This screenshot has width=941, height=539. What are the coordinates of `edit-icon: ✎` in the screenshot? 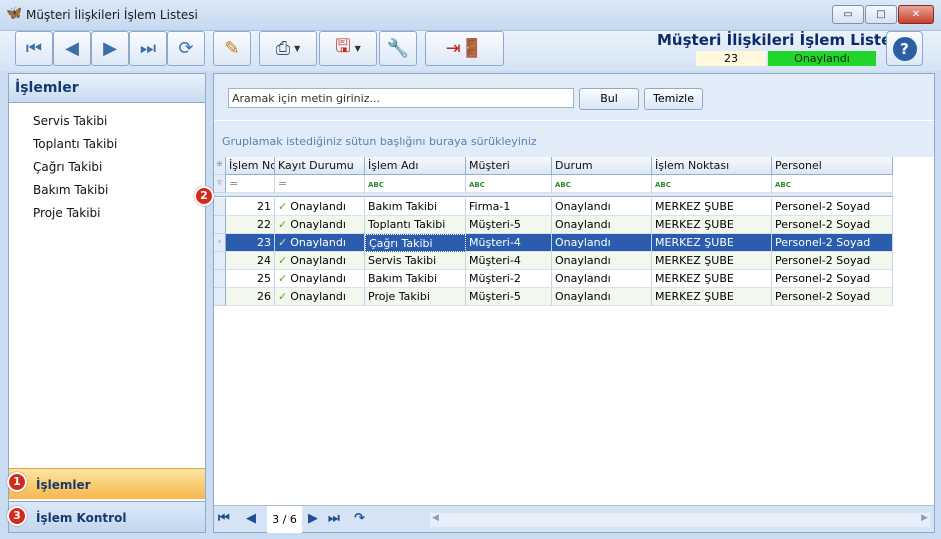 It's located at (232, 48).